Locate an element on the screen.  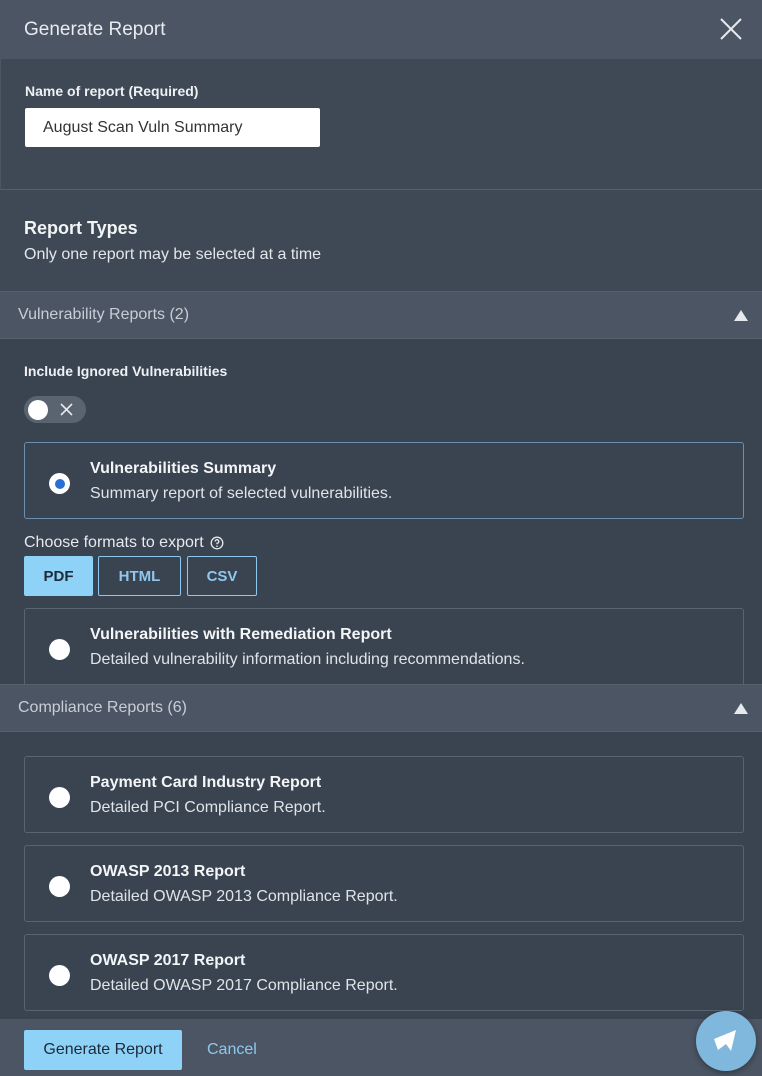
help-circle-icon is located at coordinates (217, 543).